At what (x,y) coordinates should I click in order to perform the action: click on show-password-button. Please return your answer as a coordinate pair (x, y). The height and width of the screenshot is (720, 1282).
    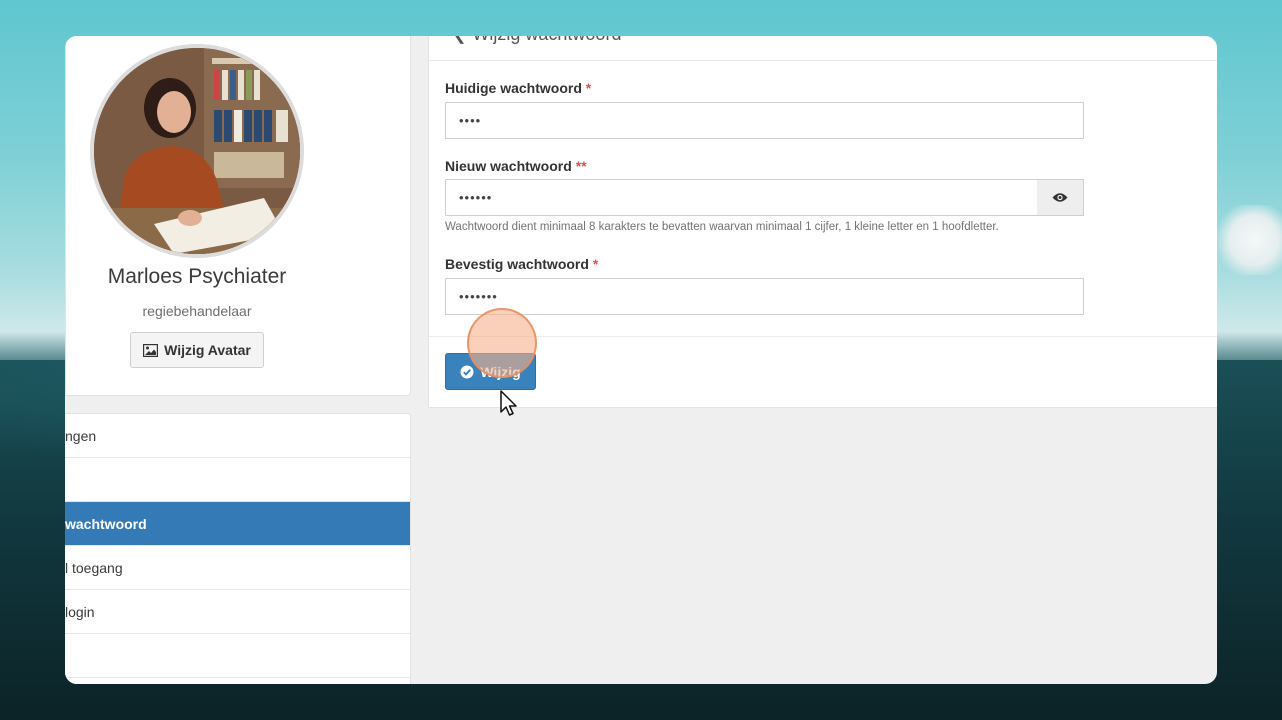
    Looking at the image, I should click on (1060, 197).